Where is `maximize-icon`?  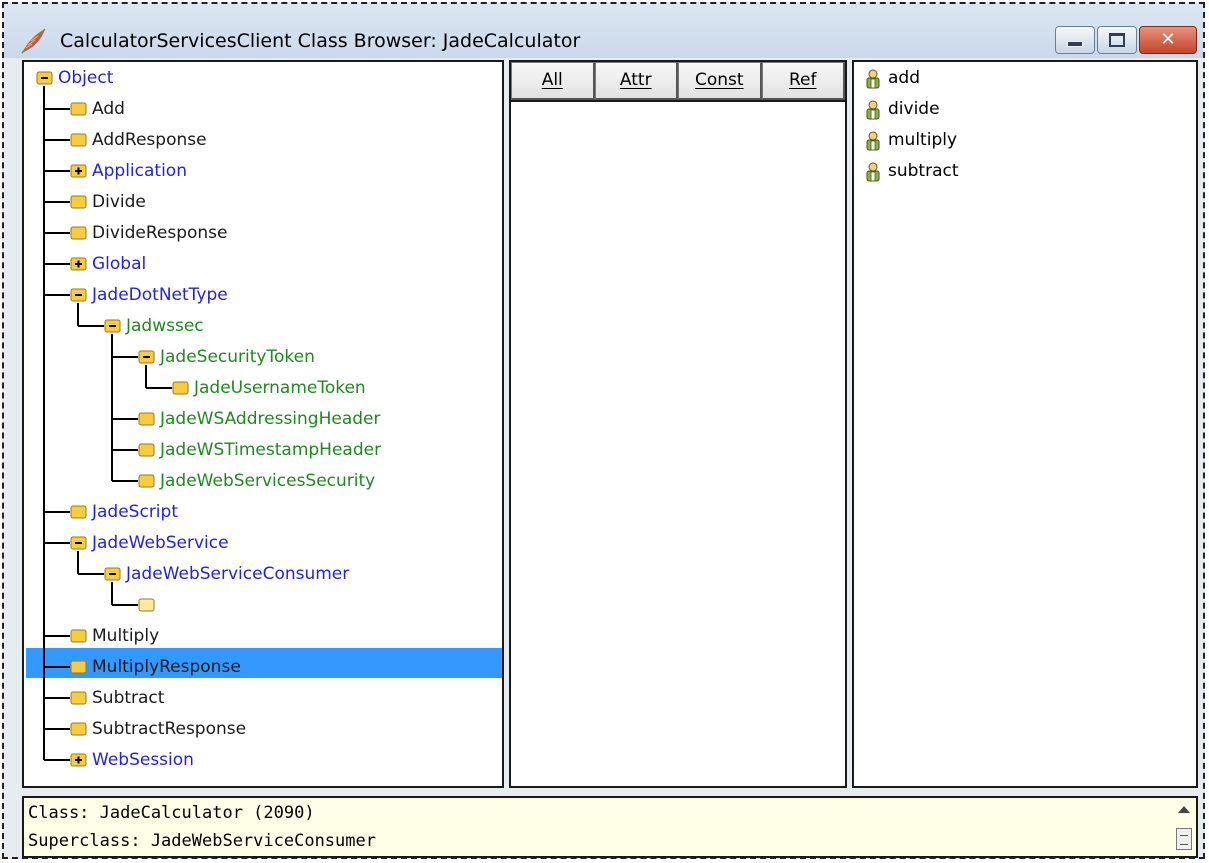 maximize-icon is located at coordinates (1117, 40).